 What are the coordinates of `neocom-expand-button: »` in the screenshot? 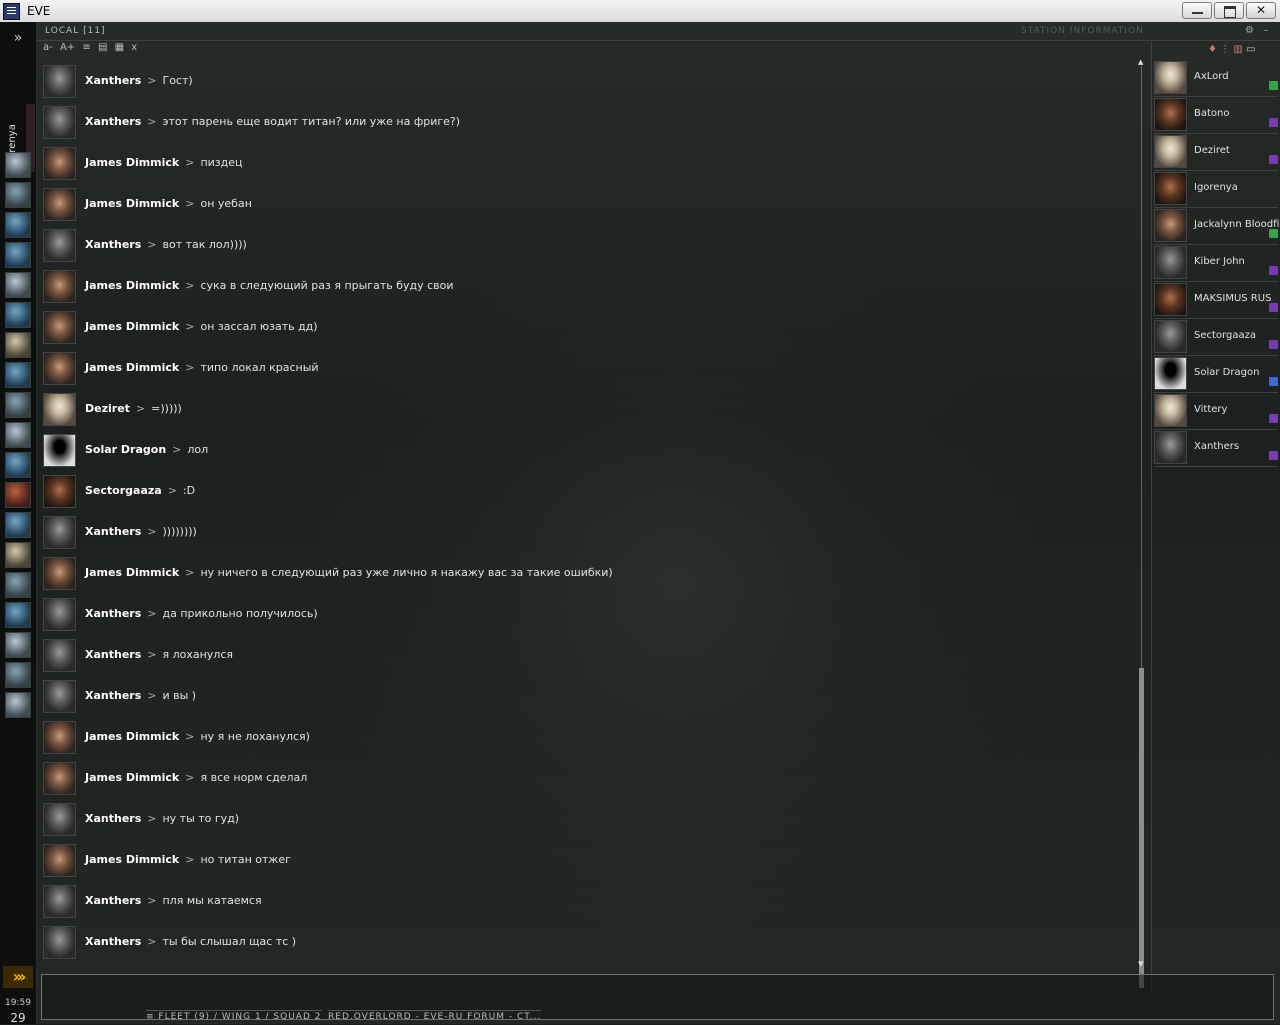 It's located at (18, 38).